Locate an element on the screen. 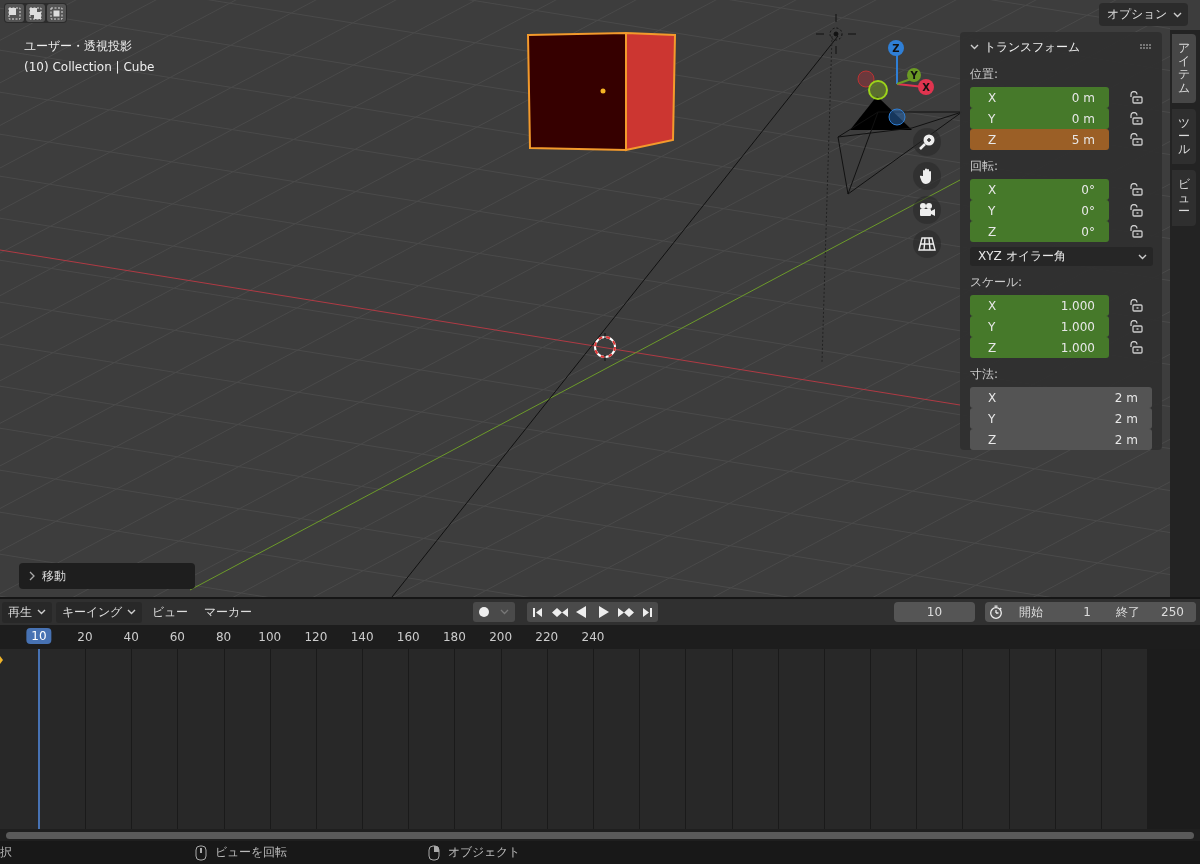 The height and width of the screenshot is (864, 1200). section-label: 寸法: is located at coordinates (985, 374).